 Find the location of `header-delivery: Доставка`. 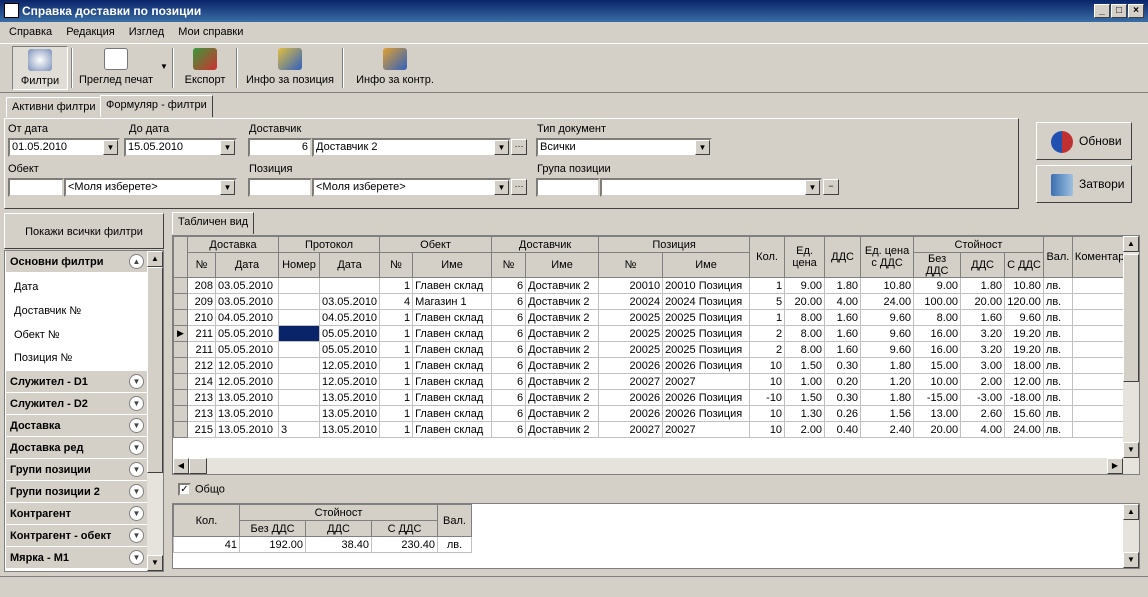

header-delivery: Доставка is located at coordinates (233, 244).